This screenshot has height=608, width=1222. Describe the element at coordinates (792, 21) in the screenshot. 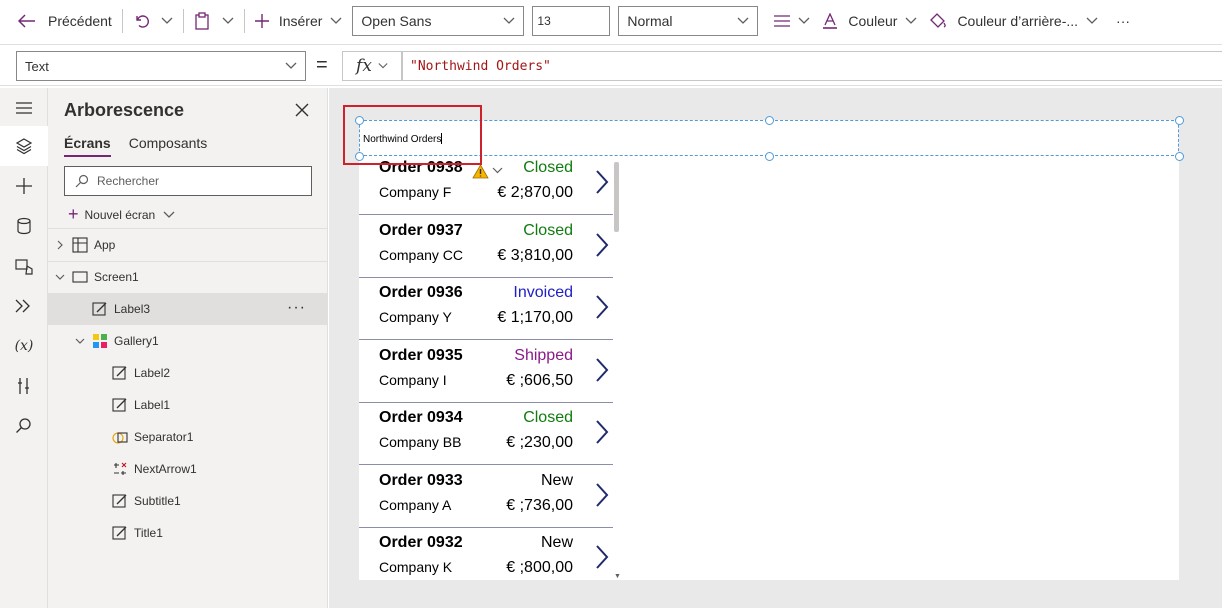

I see `align-button` at that location.